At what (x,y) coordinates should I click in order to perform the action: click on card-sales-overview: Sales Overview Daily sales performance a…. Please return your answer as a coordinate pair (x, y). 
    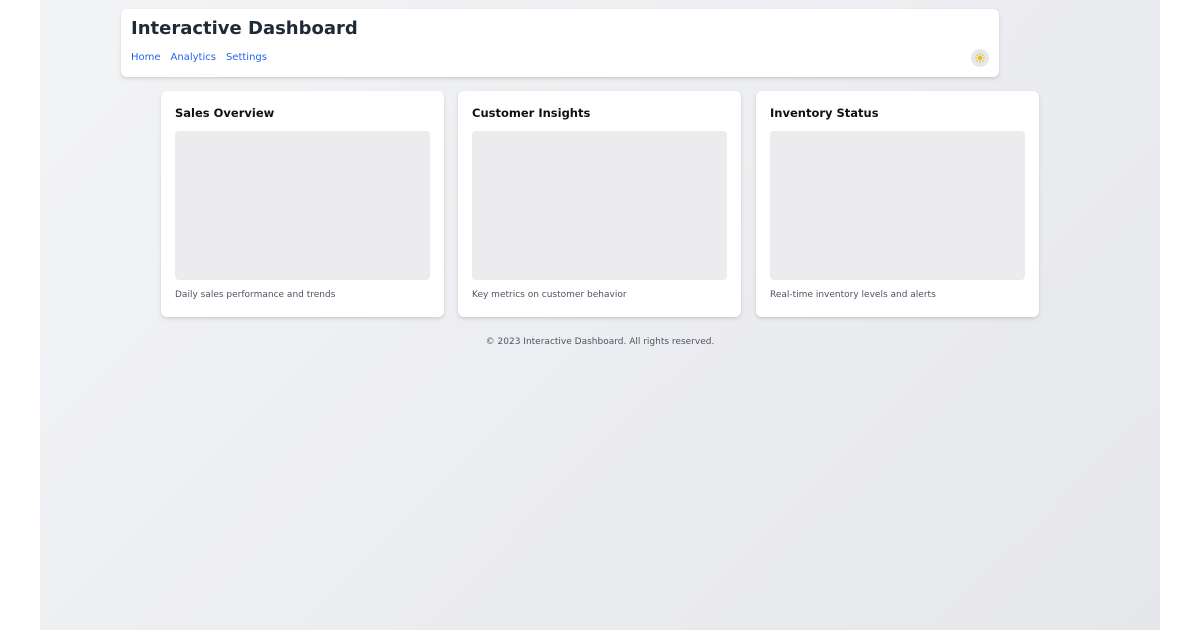
    Looking at the image, I should click on (302, 204).